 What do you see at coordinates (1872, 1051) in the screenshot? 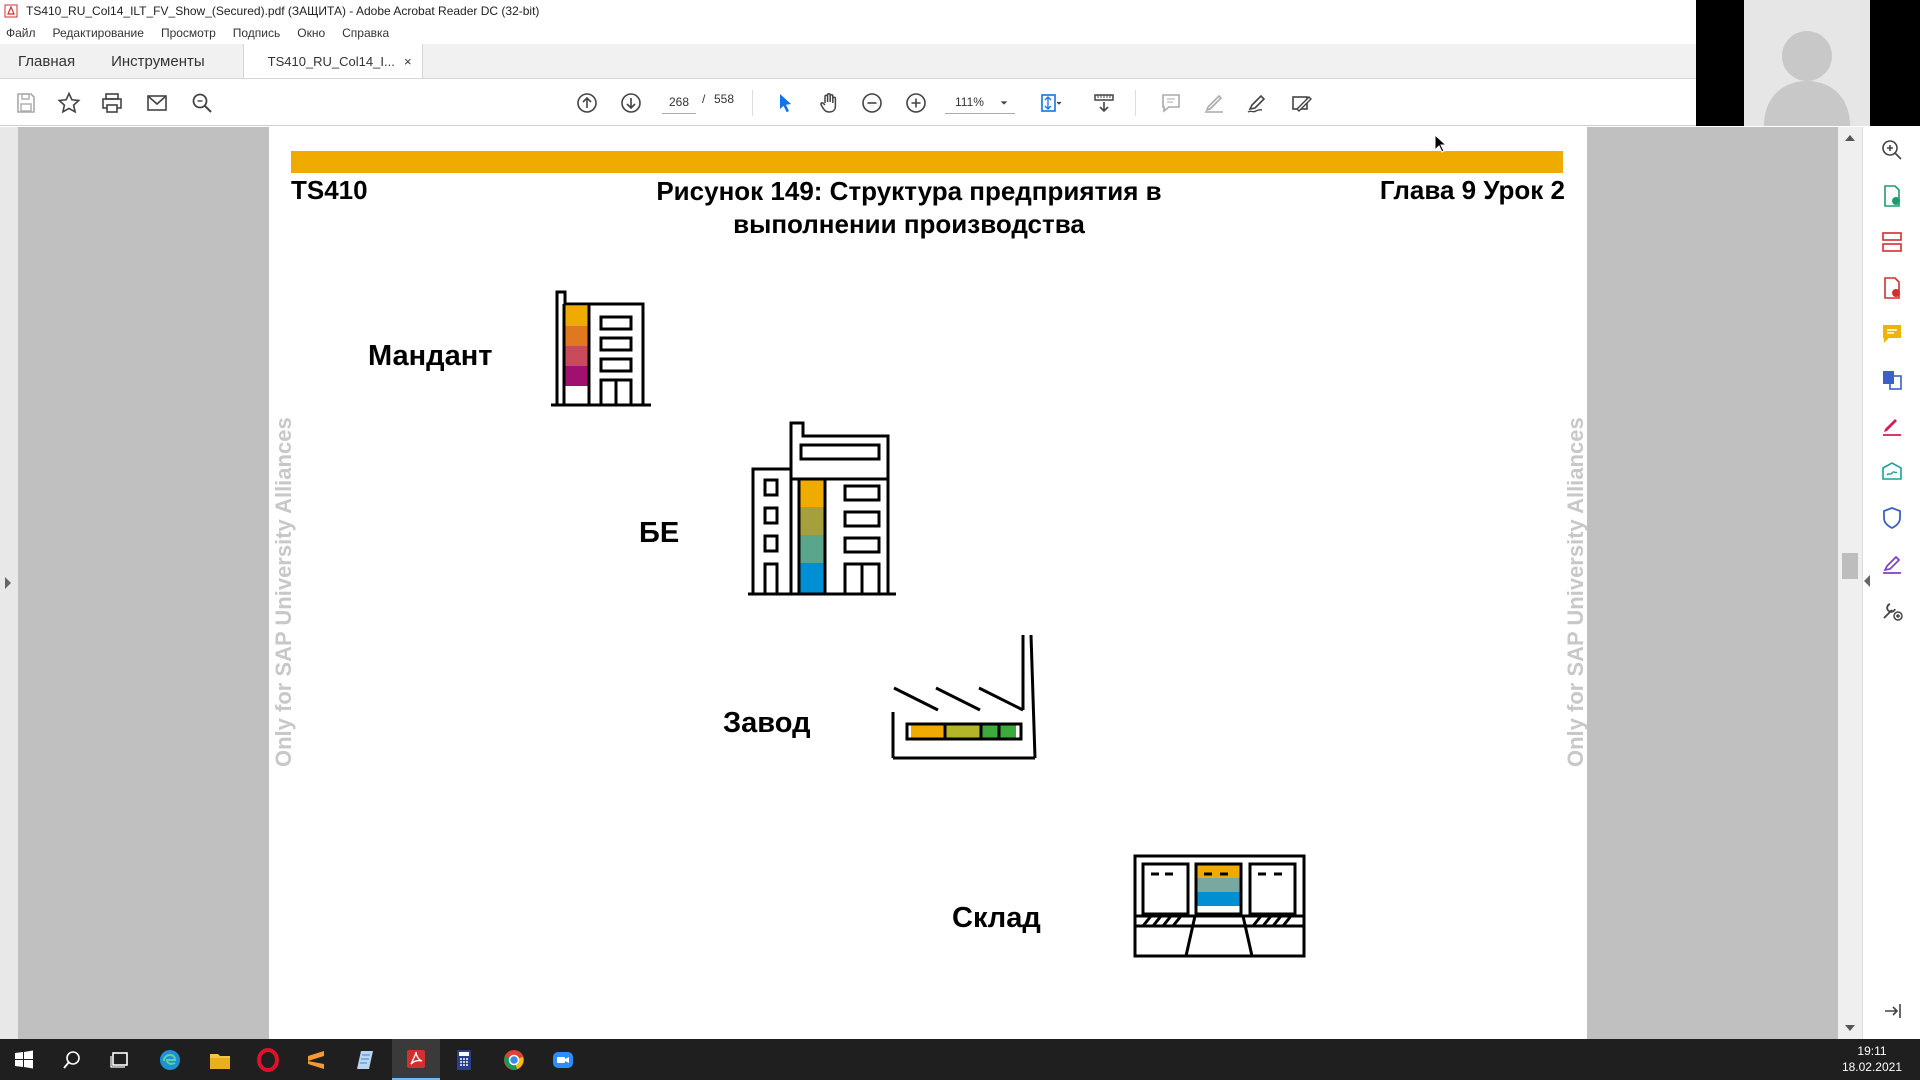
I see `clock-time: 19:11` at bounding box center [1872, 1051].